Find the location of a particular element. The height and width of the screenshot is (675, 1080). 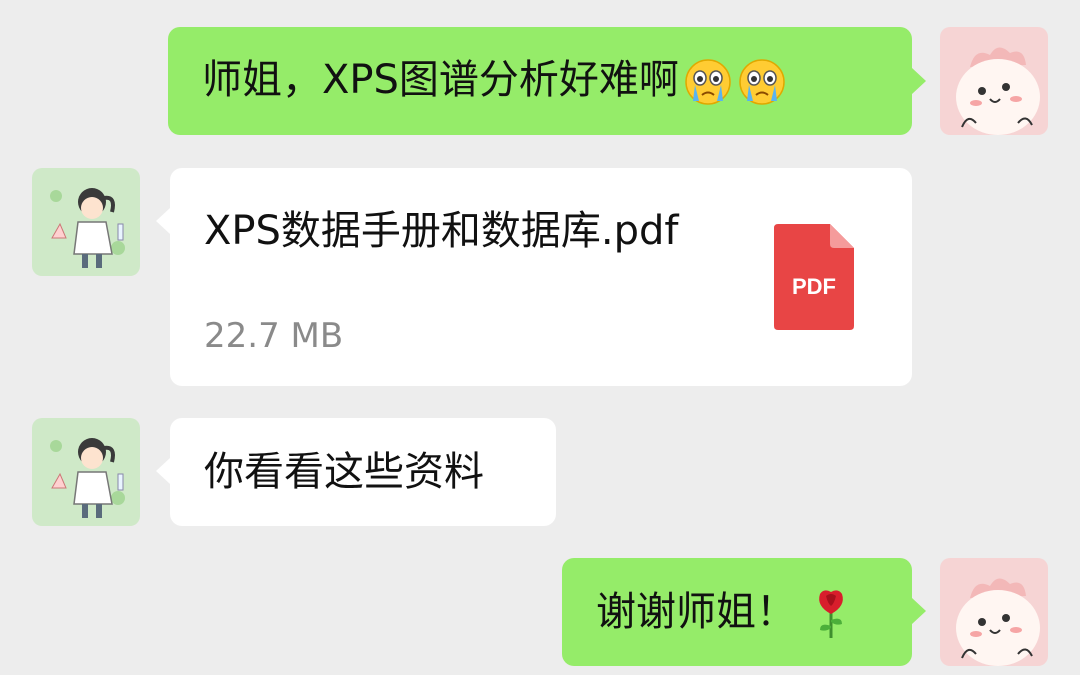

message-text: 谢谢师姐！ is located at coordinates (696, 612).